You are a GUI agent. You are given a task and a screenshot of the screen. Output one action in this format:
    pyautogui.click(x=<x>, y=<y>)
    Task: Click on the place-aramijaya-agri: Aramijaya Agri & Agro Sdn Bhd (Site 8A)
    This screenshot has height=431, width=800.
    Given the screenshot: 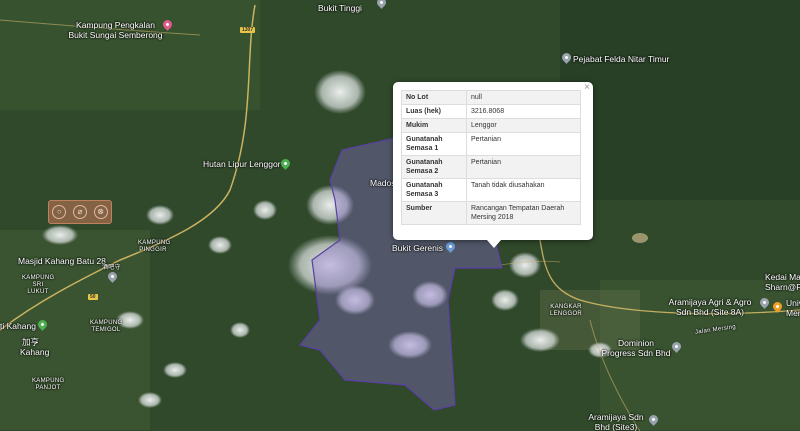 What is the action you would take?
    pyautogui.click(x=710, y=307)
    